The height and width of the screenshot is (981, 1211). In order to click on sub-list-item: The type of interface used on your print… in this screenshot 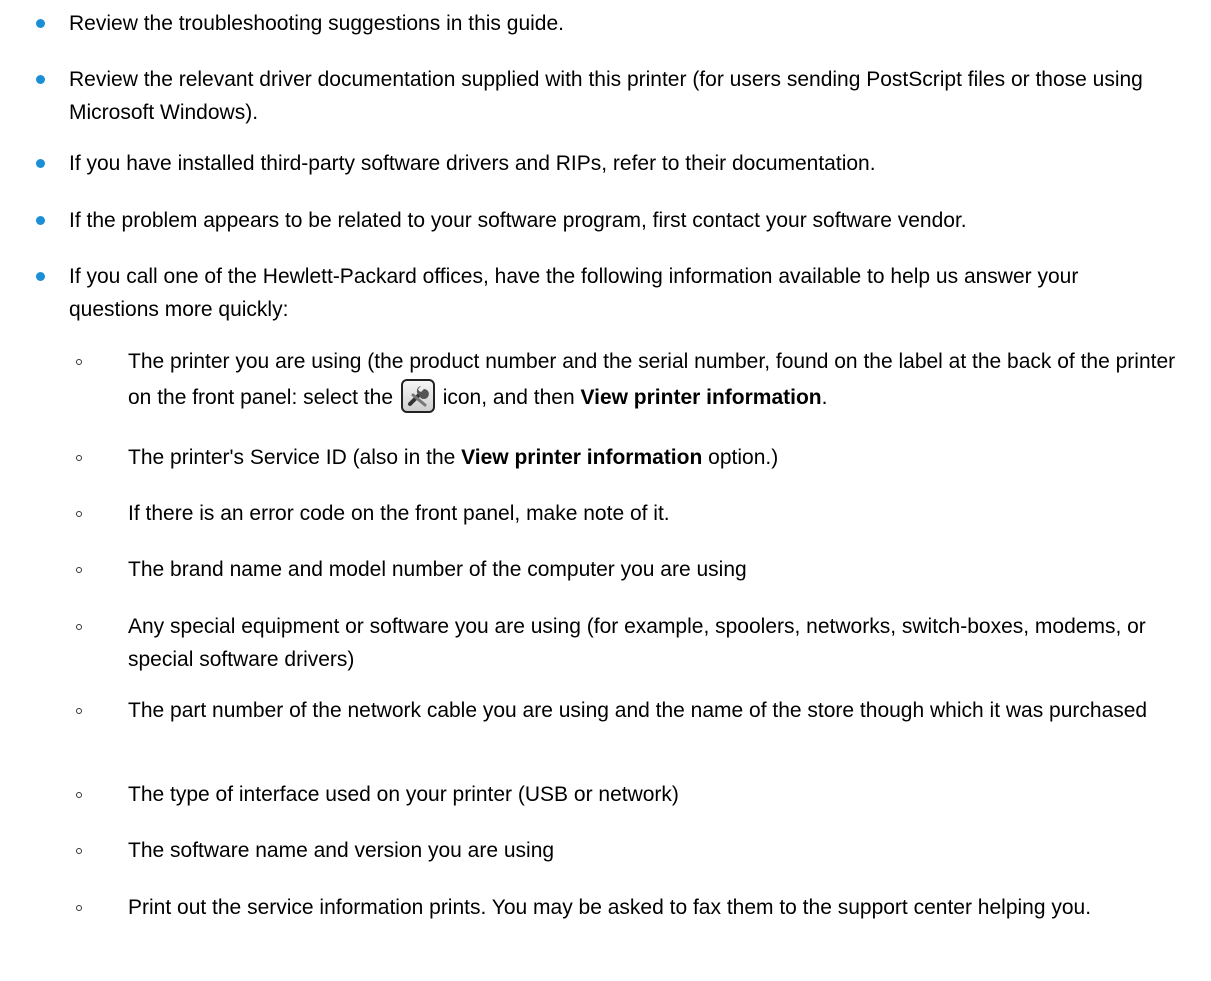, I will do `click(403, 794)`.